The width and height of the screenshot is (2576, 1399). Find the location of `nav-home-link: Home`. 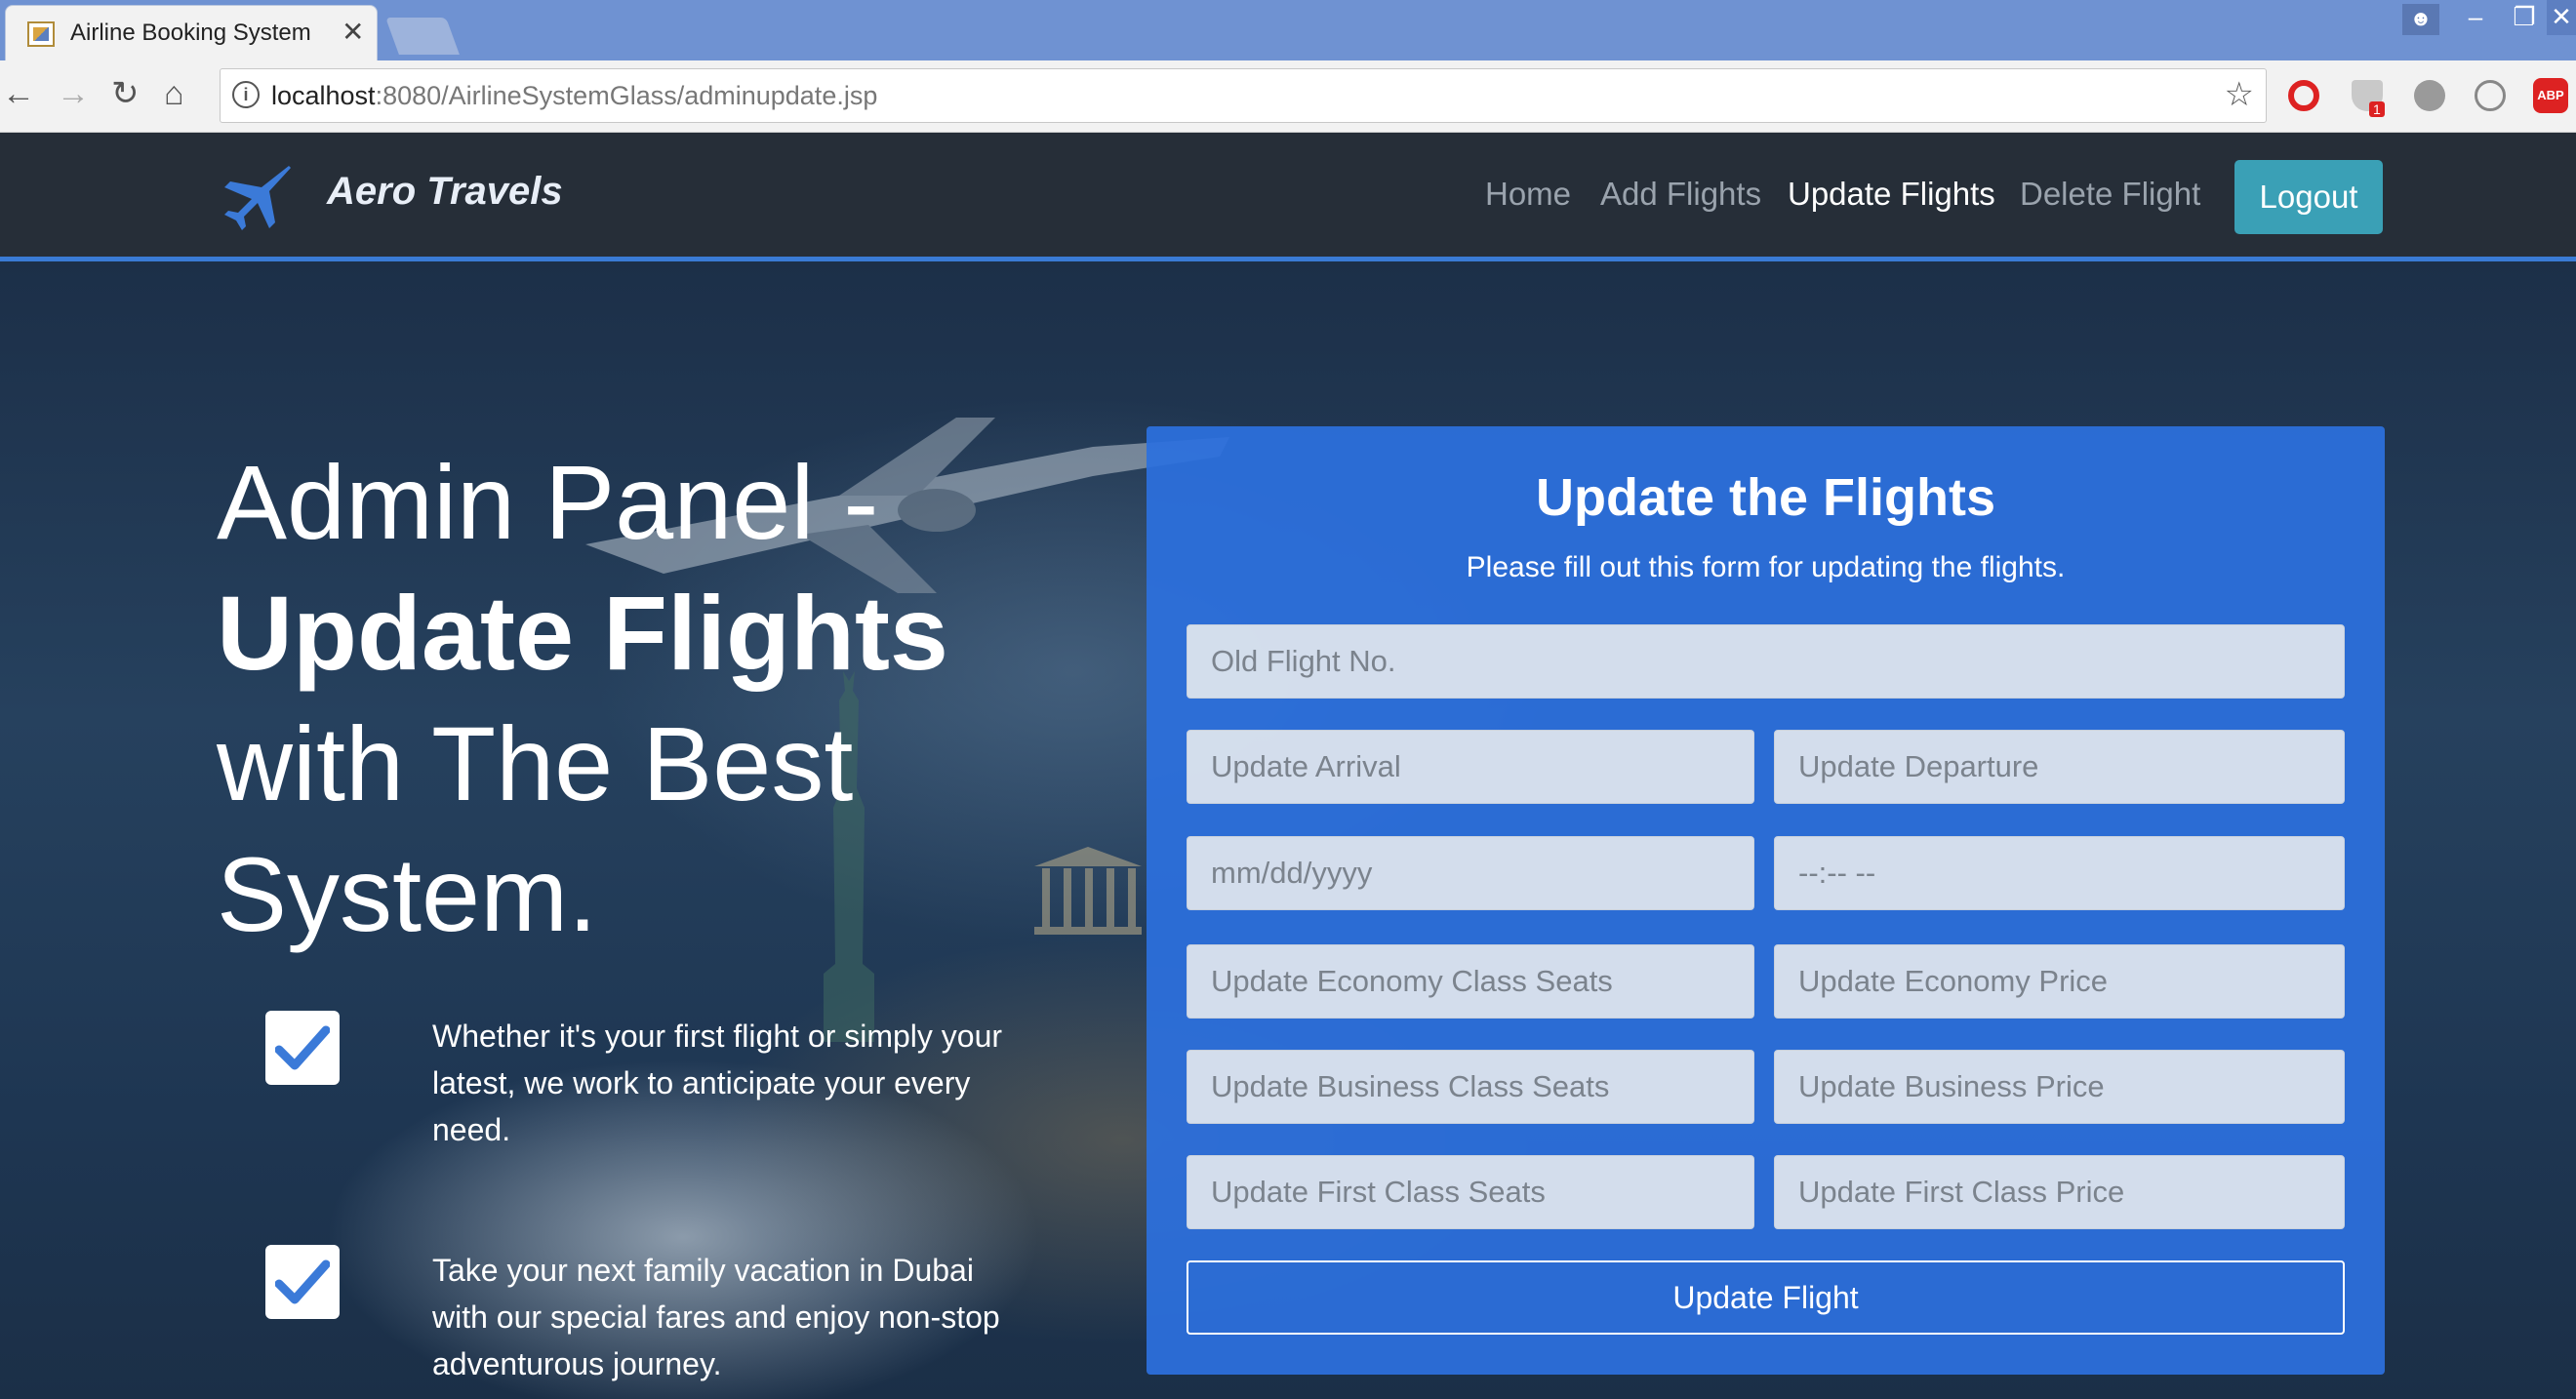

nav-home-link: Home is located at coordinates (1528, 194).